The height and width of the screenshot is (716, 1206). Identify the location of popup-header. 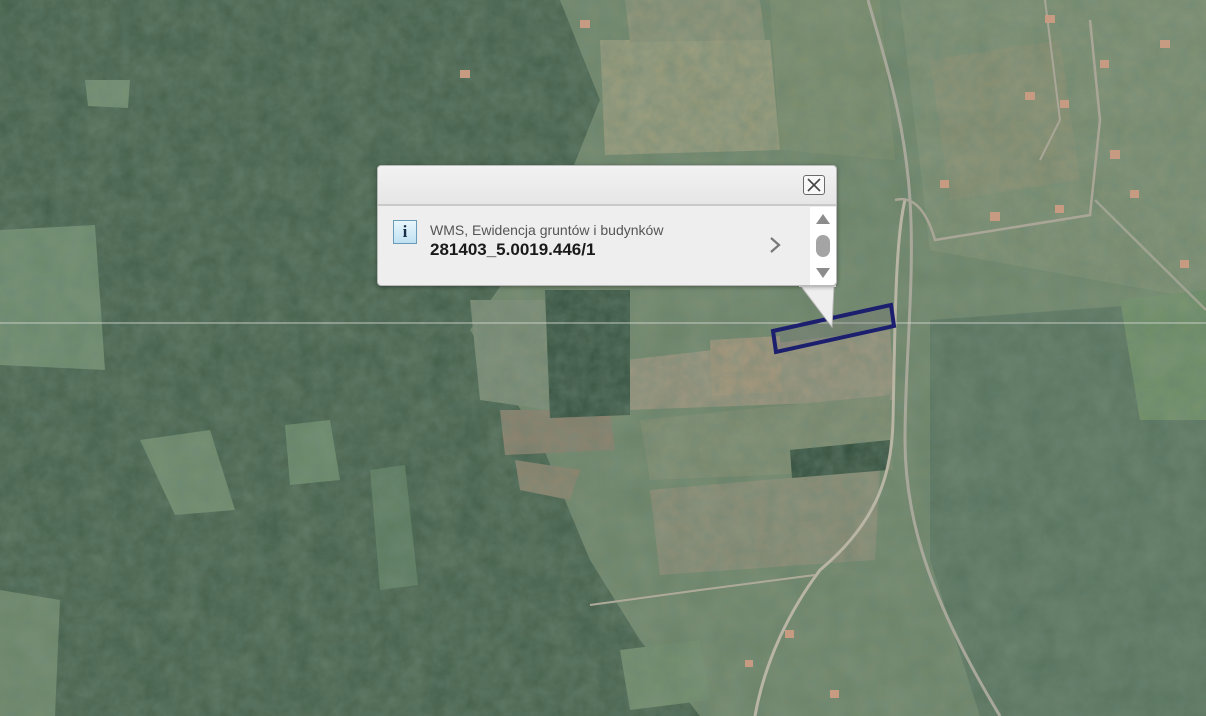
(607, 186).